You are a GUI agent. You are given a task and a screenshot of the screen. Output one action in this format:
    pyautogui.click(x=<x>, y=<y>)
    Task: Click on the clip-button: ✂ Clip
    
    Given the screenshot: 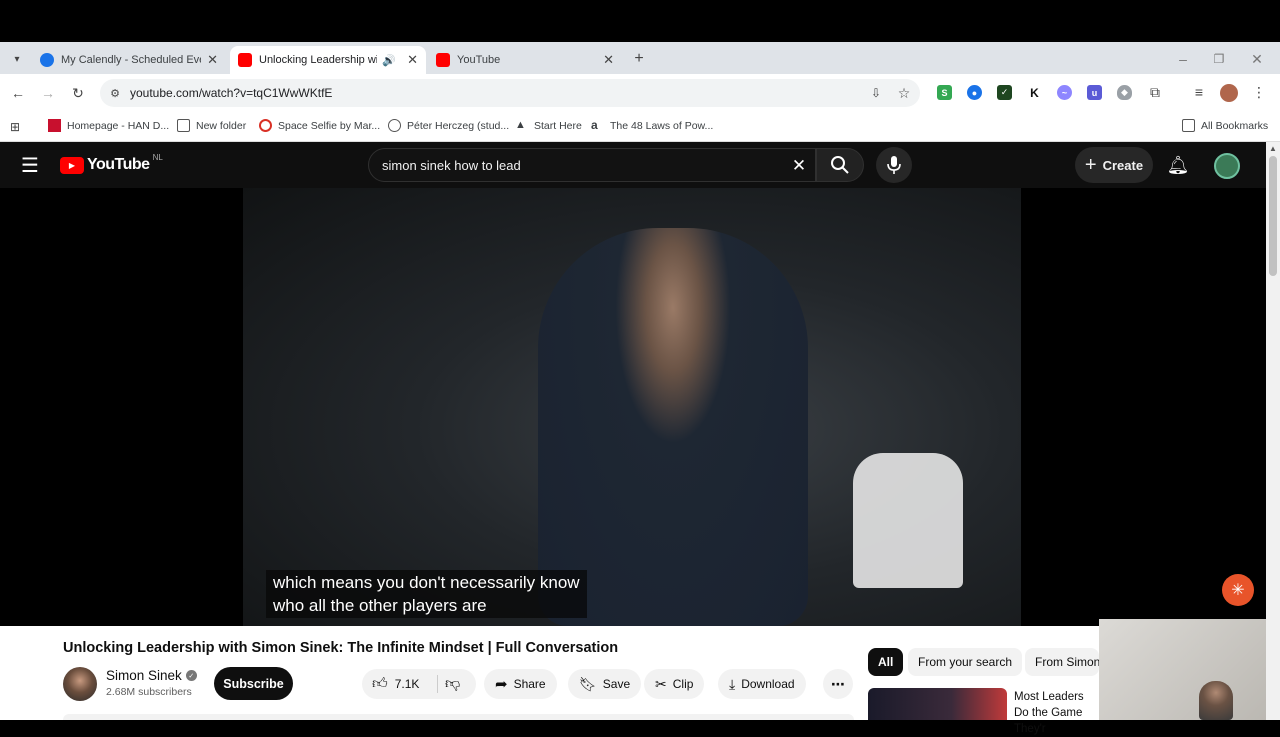 What is the action you would take?
    pyautogui.click(x=674, y=684)
    